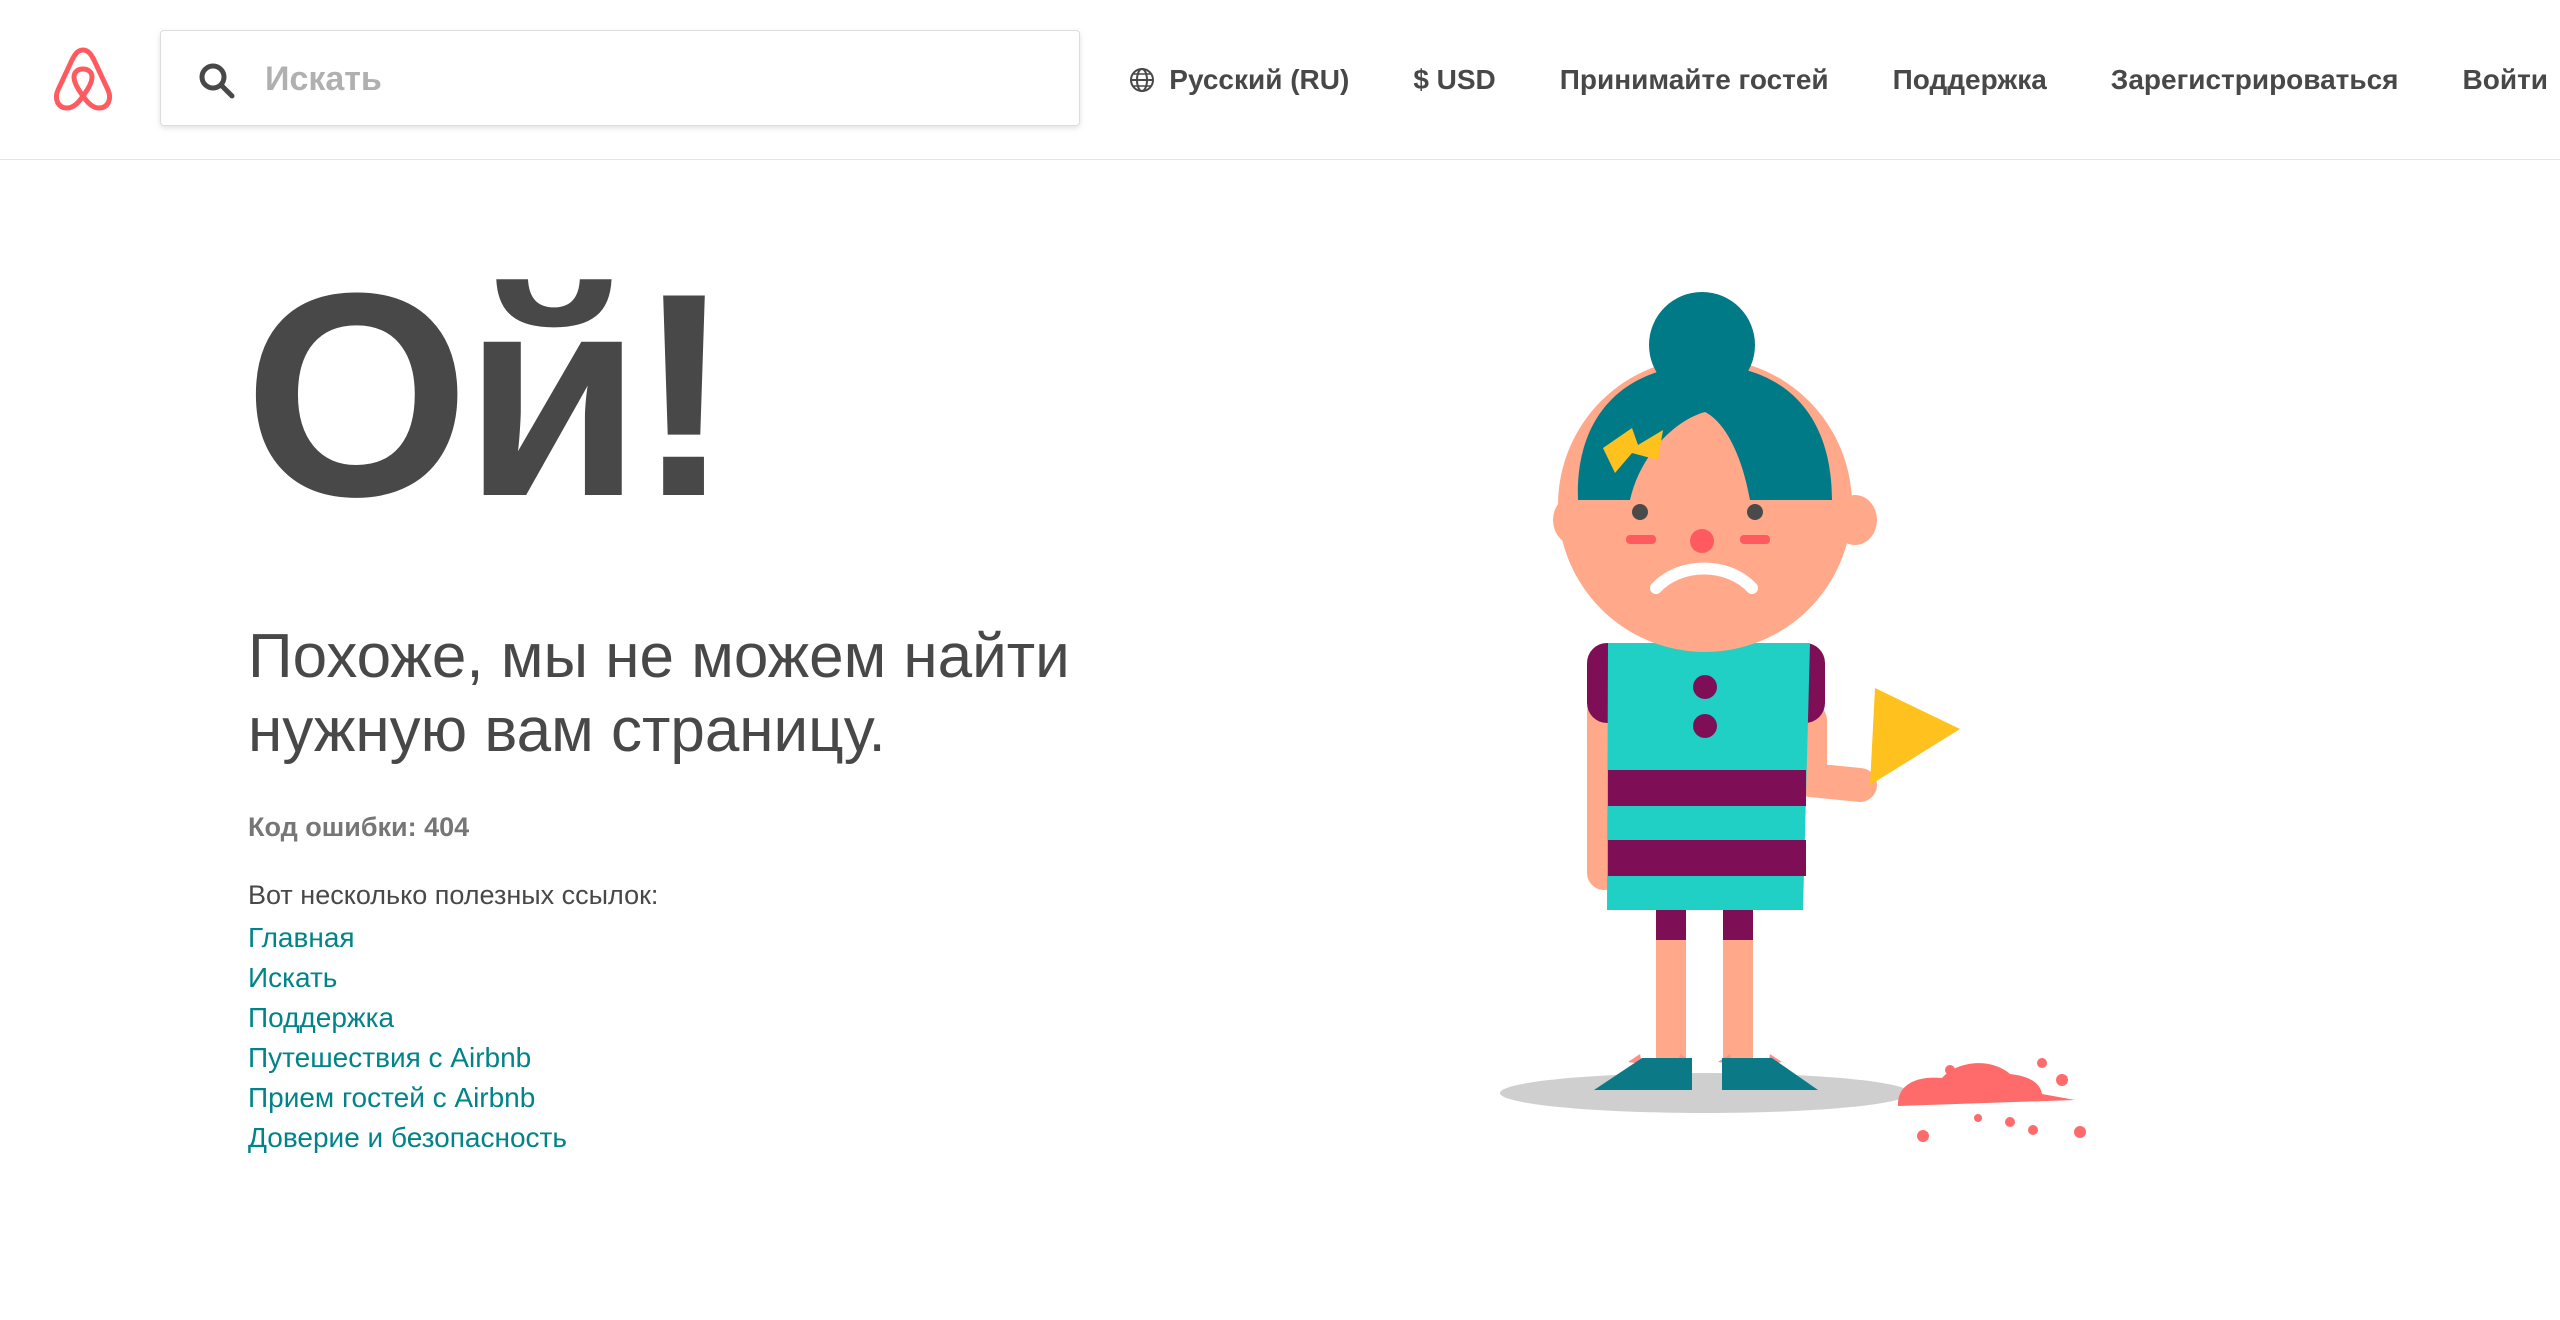  Describe the element at coordinates (1915, 736) in the screenshot. I see `empty-cone` at that location.